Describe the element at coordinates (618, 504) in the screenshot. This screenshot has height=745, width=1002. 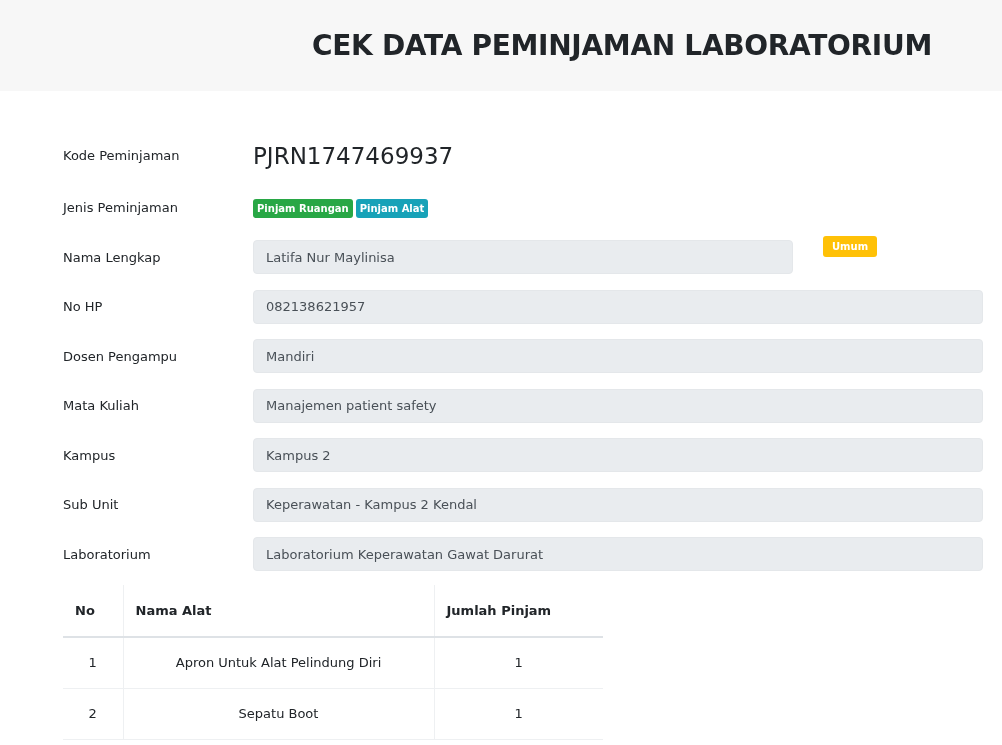
I see `input-field: Keperawatan - Kampus 2 Kendal` at that location.